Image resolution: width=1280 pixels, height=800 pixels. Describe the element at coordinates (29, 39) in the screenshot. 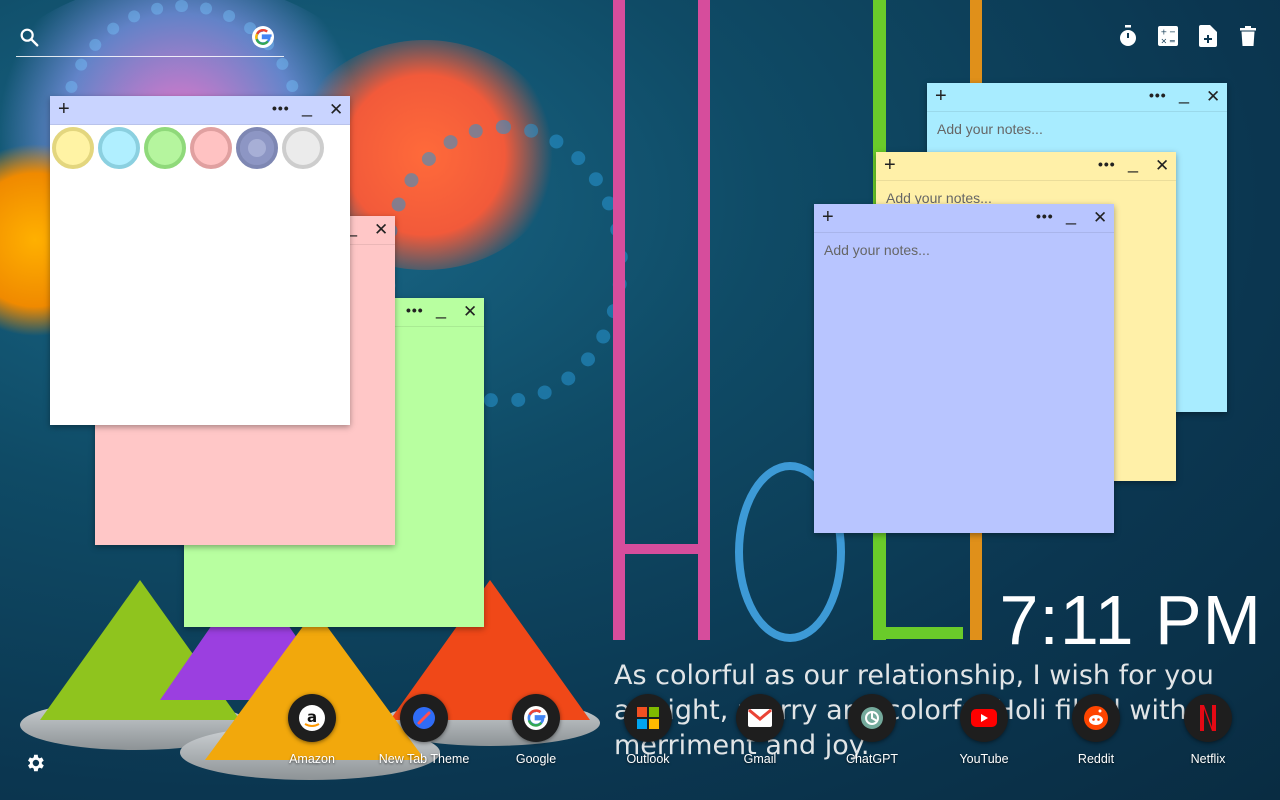

I see `search-icon` at that location.